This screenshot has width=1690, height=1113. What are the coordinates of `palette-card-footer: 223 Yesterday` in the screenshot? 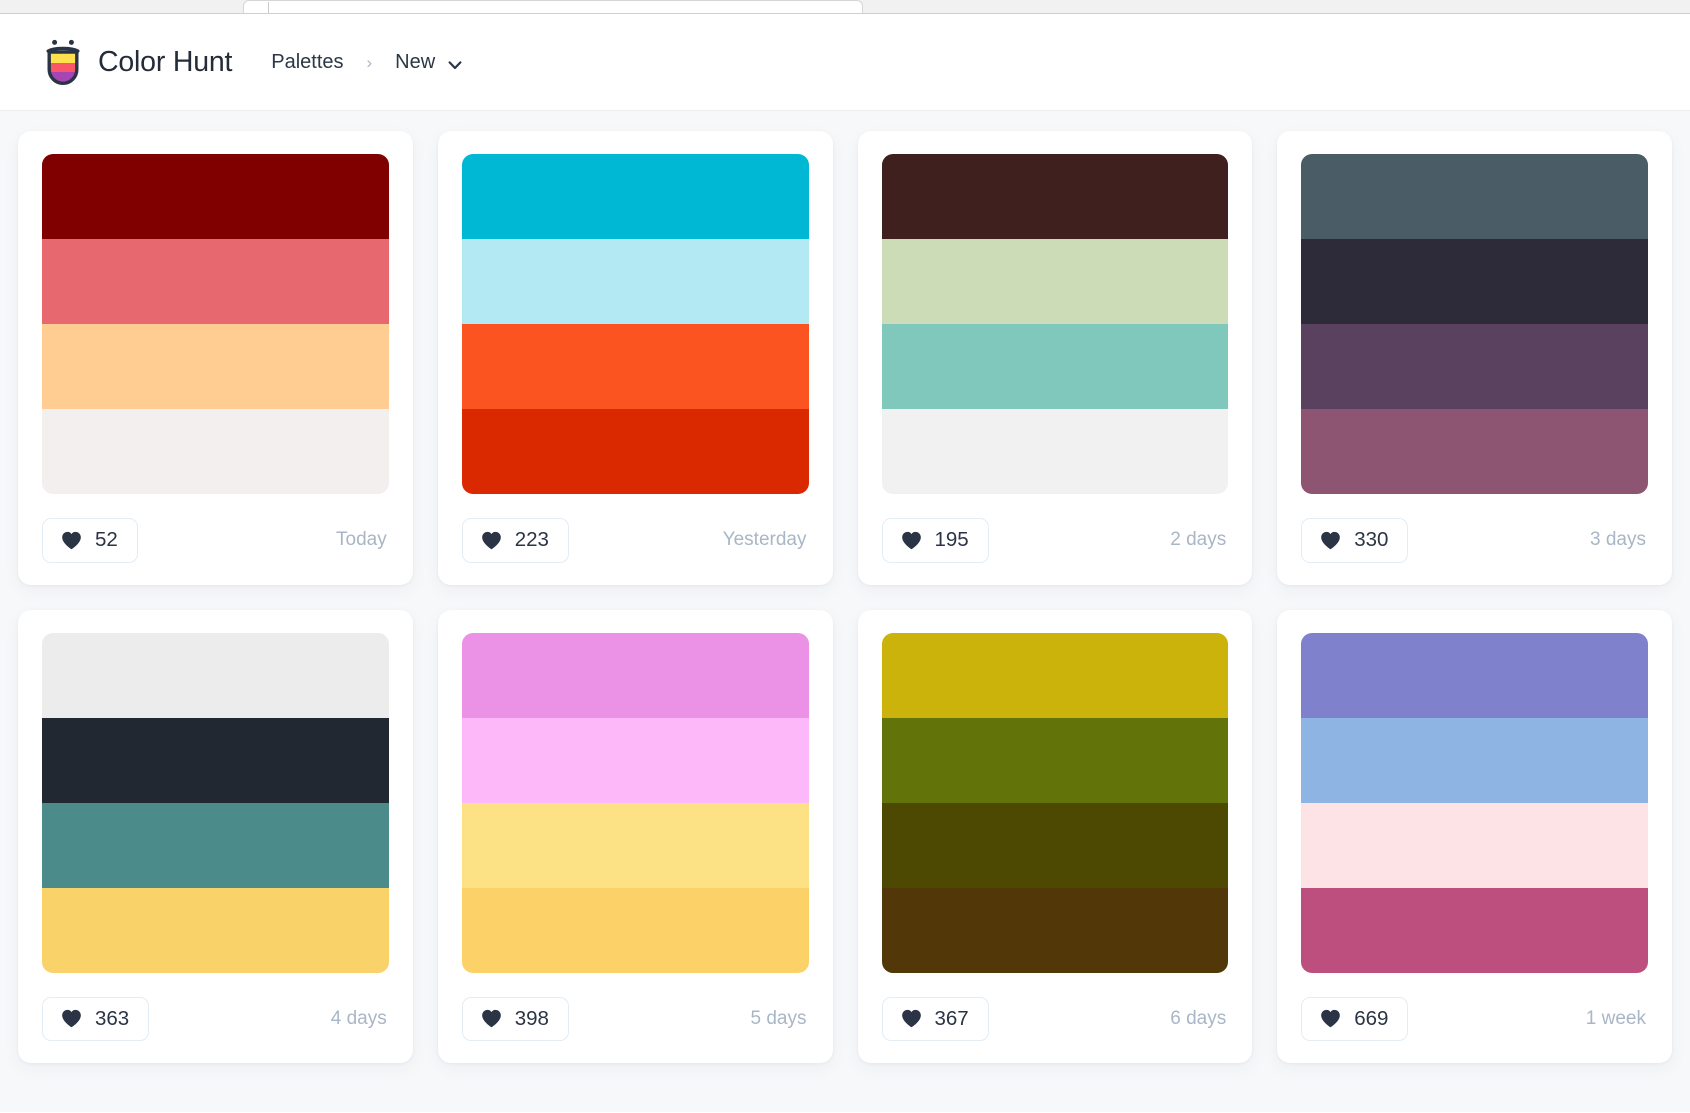 It's located at (635, 540).